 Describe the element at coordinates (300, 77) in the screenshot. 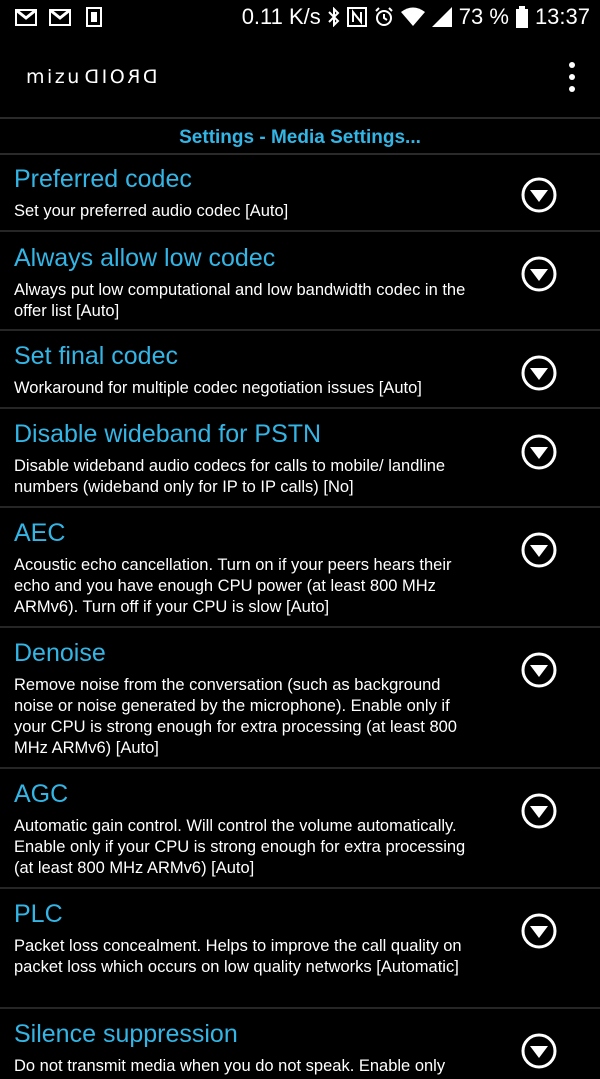

I see `app-bar: mizuDROID` at that location.